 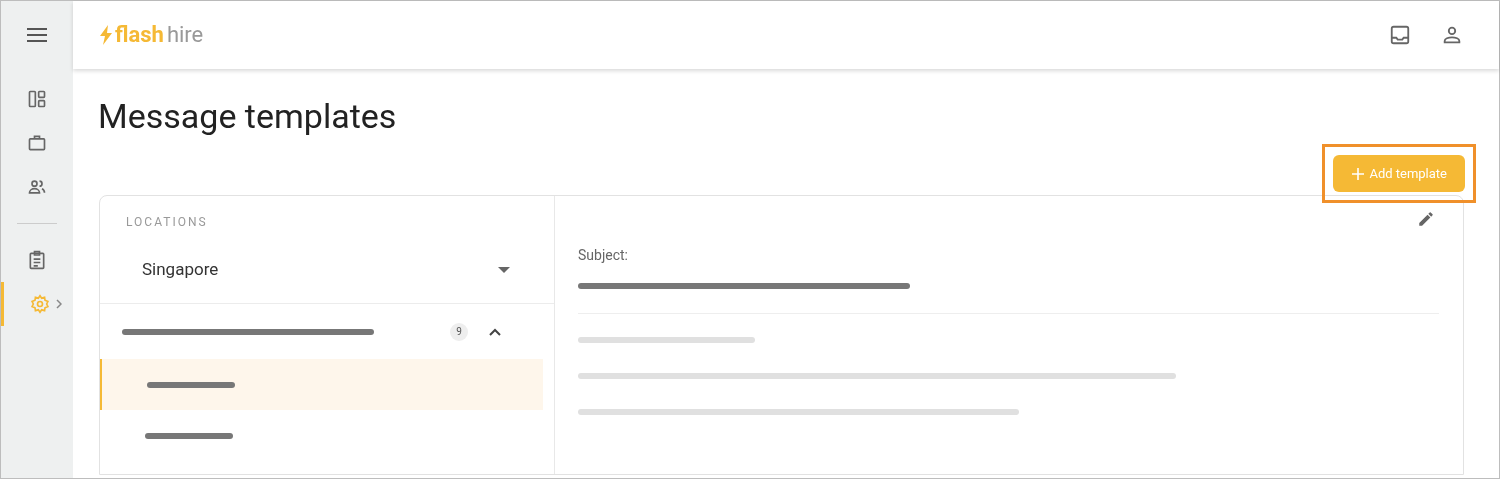 What do you see at coordinates (248, 116) in the screenshot?
I see `page-title: Message templates` at bounding box center [248, 116].